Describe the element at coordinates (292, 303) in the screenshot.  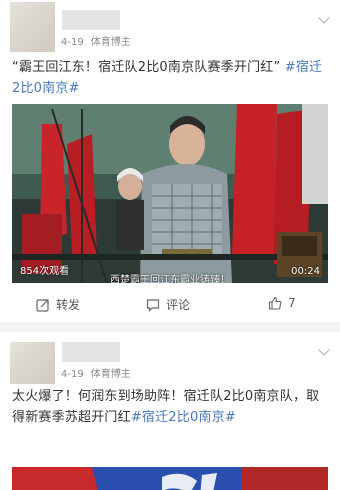
I see `like-count: 7` at that location.